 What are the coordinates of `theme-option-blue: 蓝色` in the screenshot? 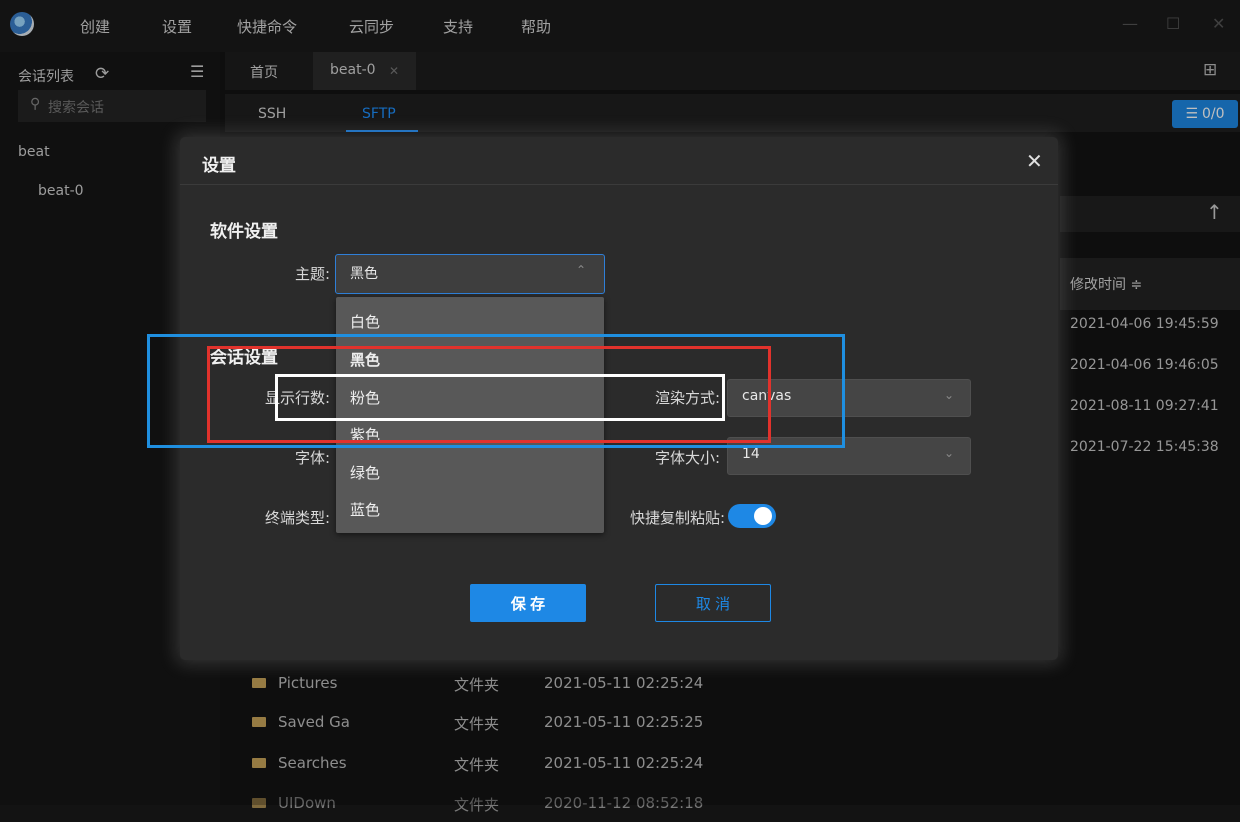 It's located at (365, 509).